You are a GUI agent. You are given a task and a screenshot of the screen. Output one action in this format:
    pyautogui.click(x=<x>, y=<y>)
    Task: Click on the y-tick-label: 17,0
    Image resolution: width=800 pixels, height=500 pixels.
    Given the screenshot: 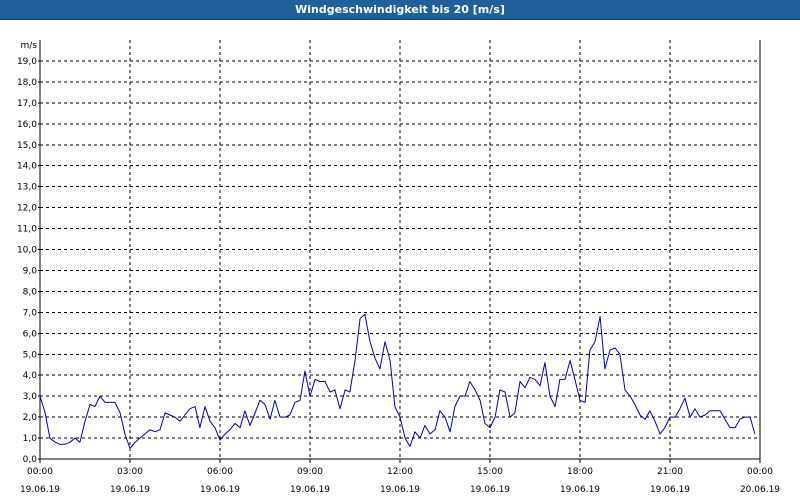 What is the action you would take?
    pyautogui.click(x=27, y=104)
    